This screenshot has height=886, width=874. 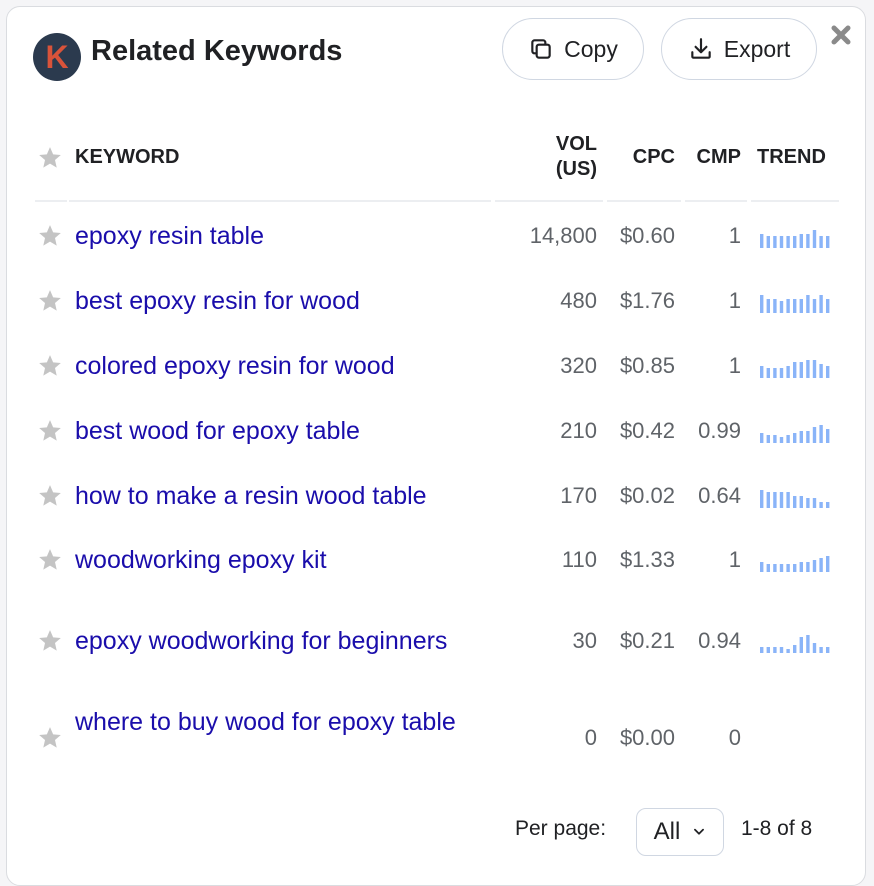 What do you see at coordinates (591, 48) in the screenshot?
I see `copy-label: Copy` at bounding box center [591, 48].